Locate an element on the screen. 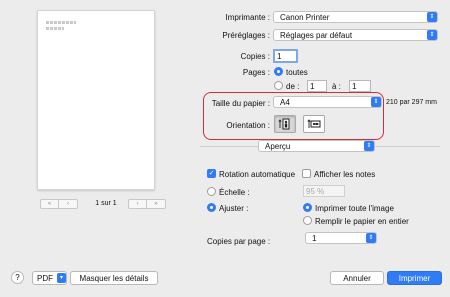  copies-label: Copies : is located at coordinates (255, 56).